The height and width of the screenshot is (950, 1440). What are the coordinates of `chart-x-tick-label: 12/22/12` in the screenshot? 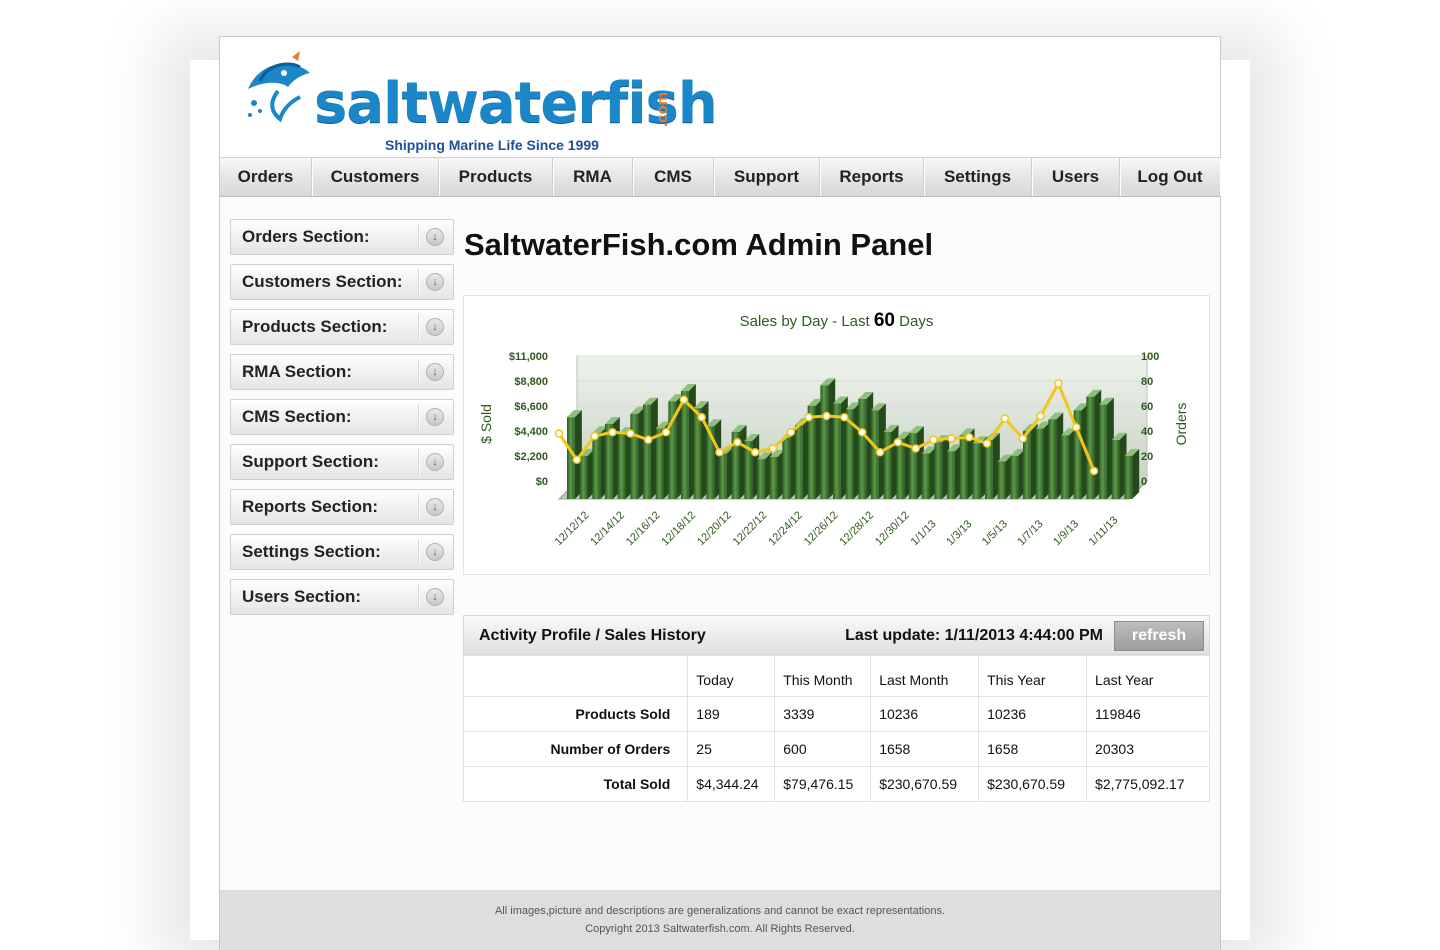 It's located at (750, 528).